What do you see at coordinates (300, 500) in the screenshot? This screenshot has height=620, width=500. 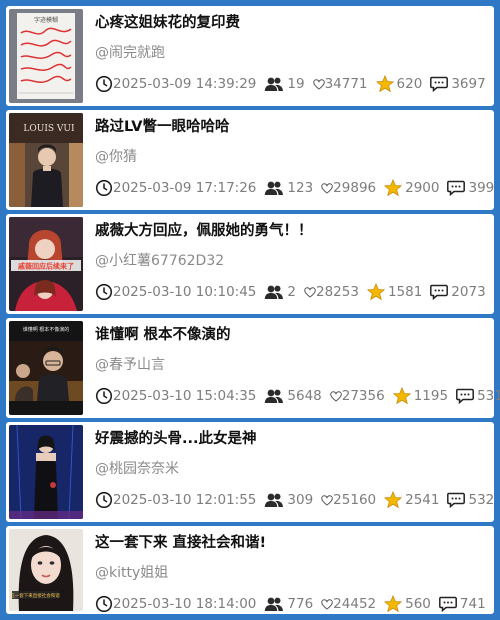 I see `post-users-count: 309` at bounding box center [300, 500].